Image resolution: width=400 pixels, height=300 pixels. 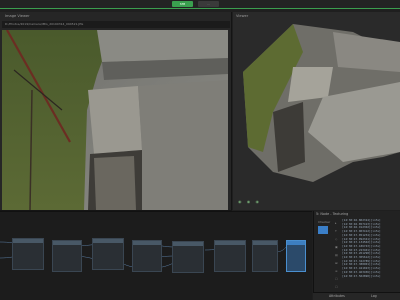 I want to click on side-icon-column: ▸ T ◇ ▣ ▤ ⊞ ≡ ☐ ☐, so click(x=337, y=255).